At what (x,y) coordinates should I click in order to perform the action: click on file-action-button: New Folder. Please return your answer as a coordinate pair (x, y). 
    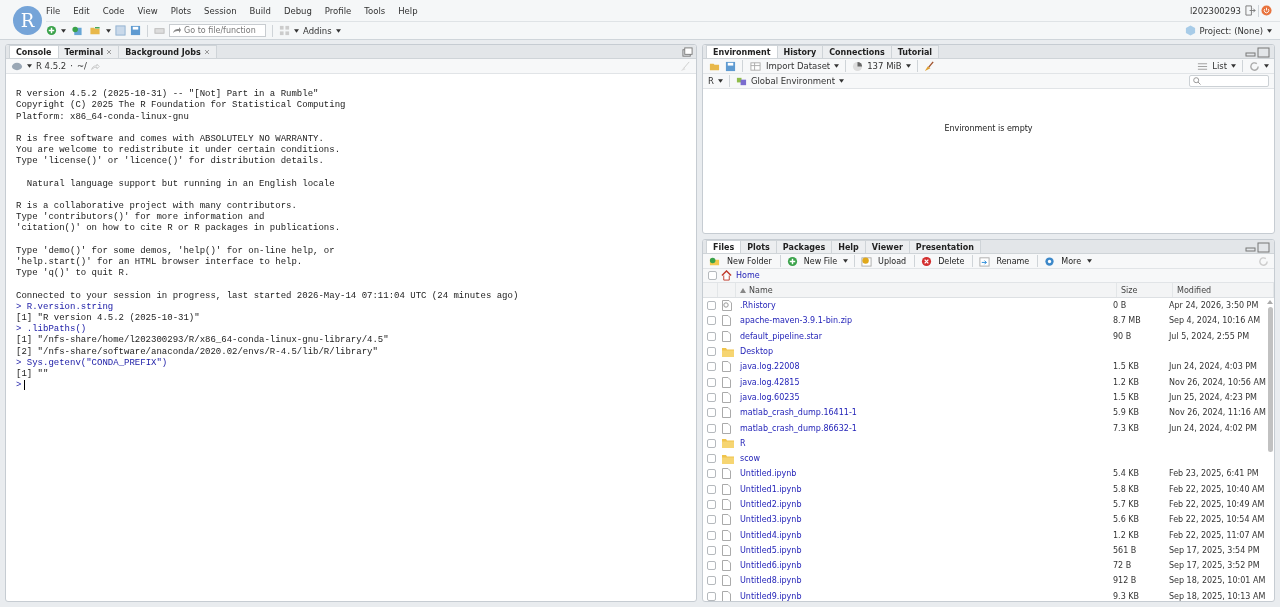
    Looking at the image, I should click on (749, 261).